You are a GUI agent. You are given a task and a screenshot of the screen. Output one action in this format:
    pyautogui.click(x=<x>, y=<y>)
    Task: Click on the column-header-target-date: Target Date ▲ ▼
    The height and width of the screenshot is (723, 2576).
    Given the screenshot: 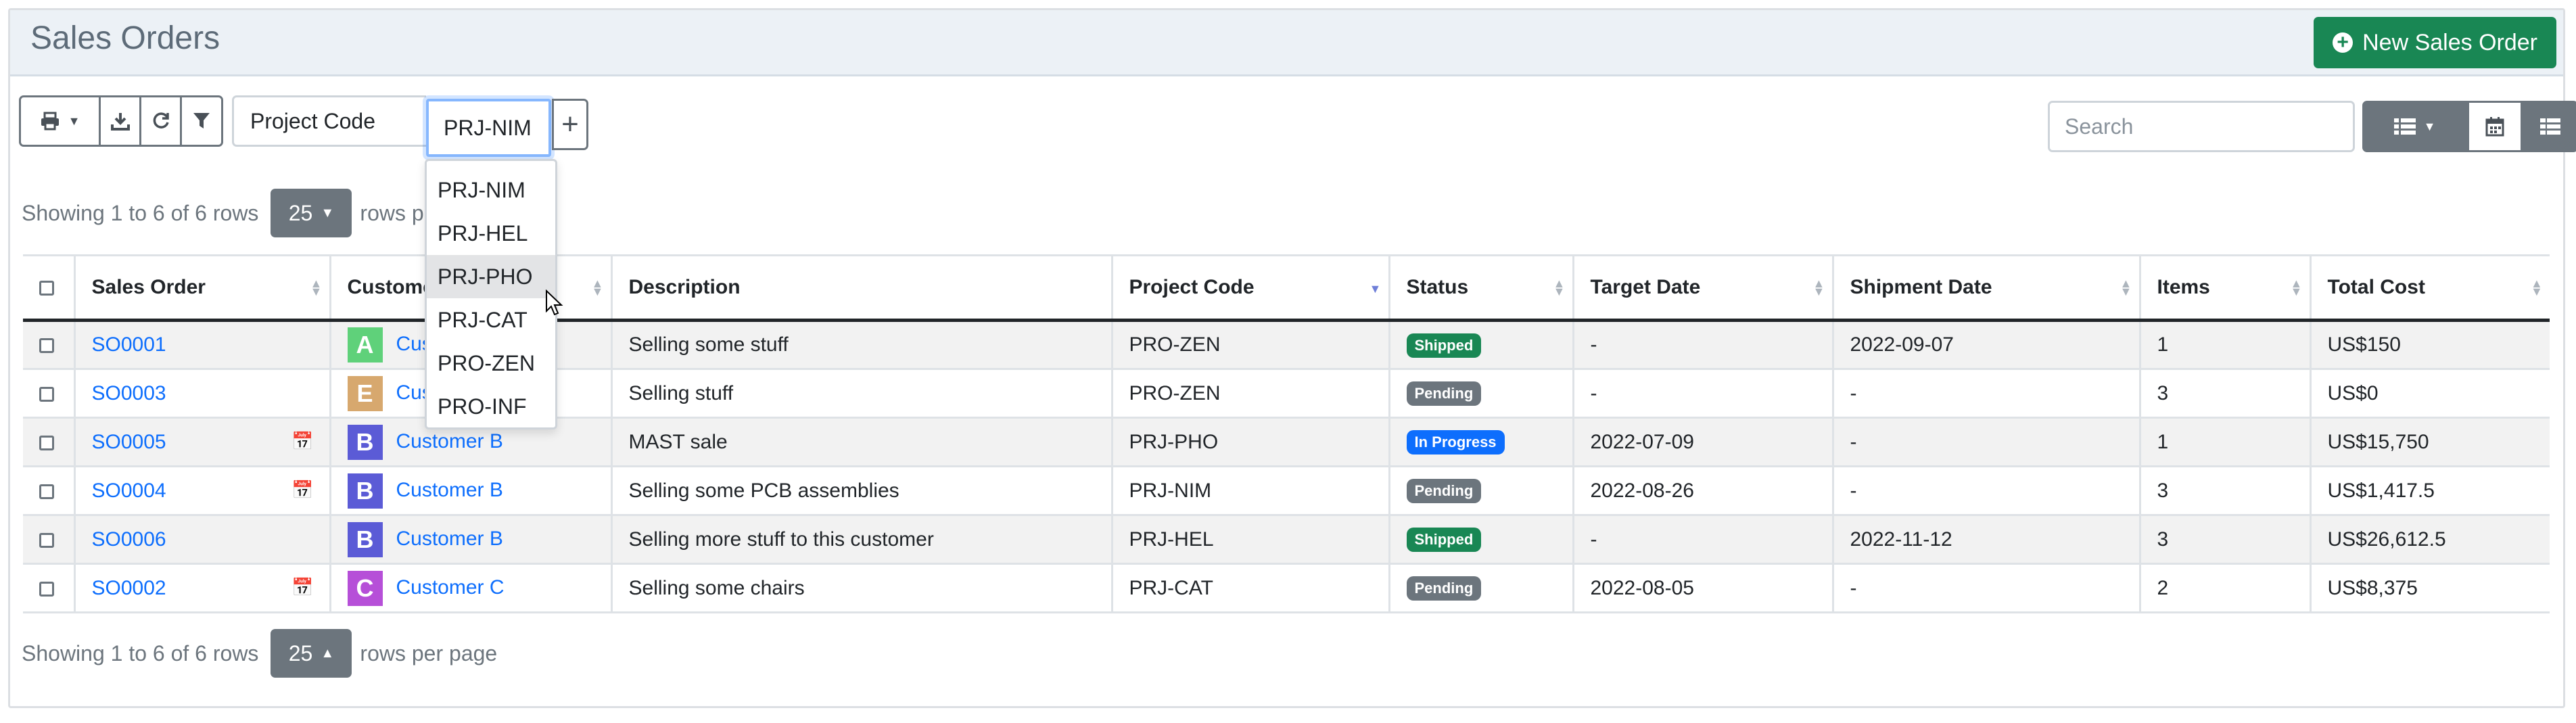 What is the action you would take?
    pyautogui.click(x=1702, y=288)
    